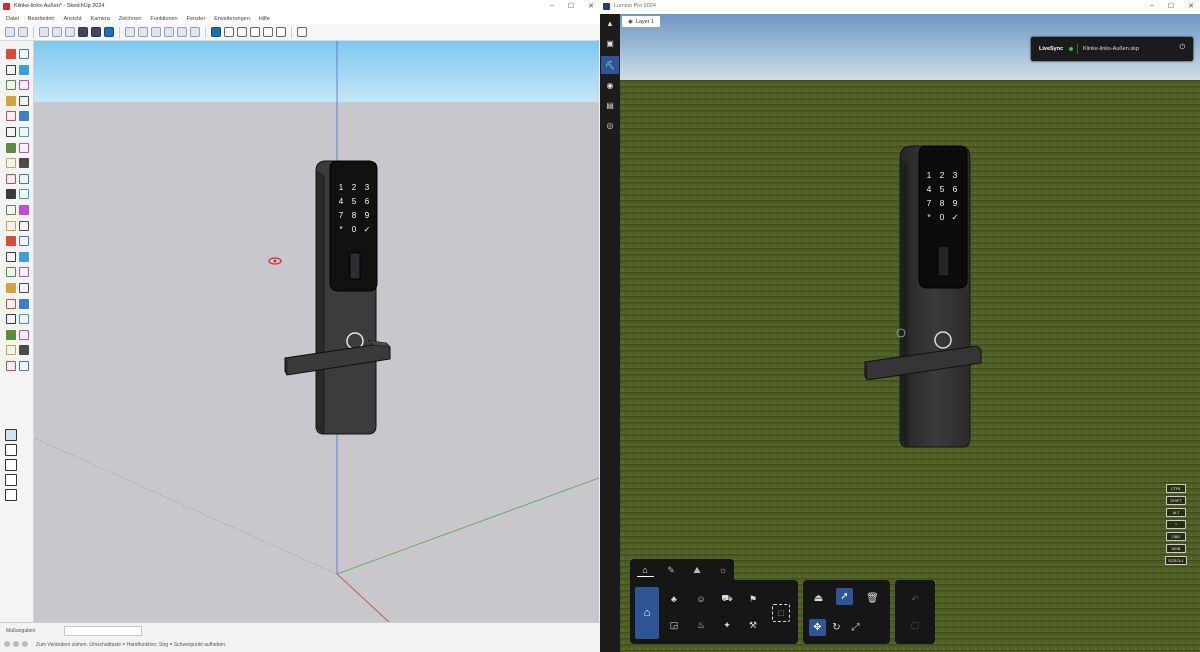 The image size is (1200, 652). What do you see at coordinates (156, 32) in the screenshot?
I see `section-fill-icon` at bounding box center [156, 32].